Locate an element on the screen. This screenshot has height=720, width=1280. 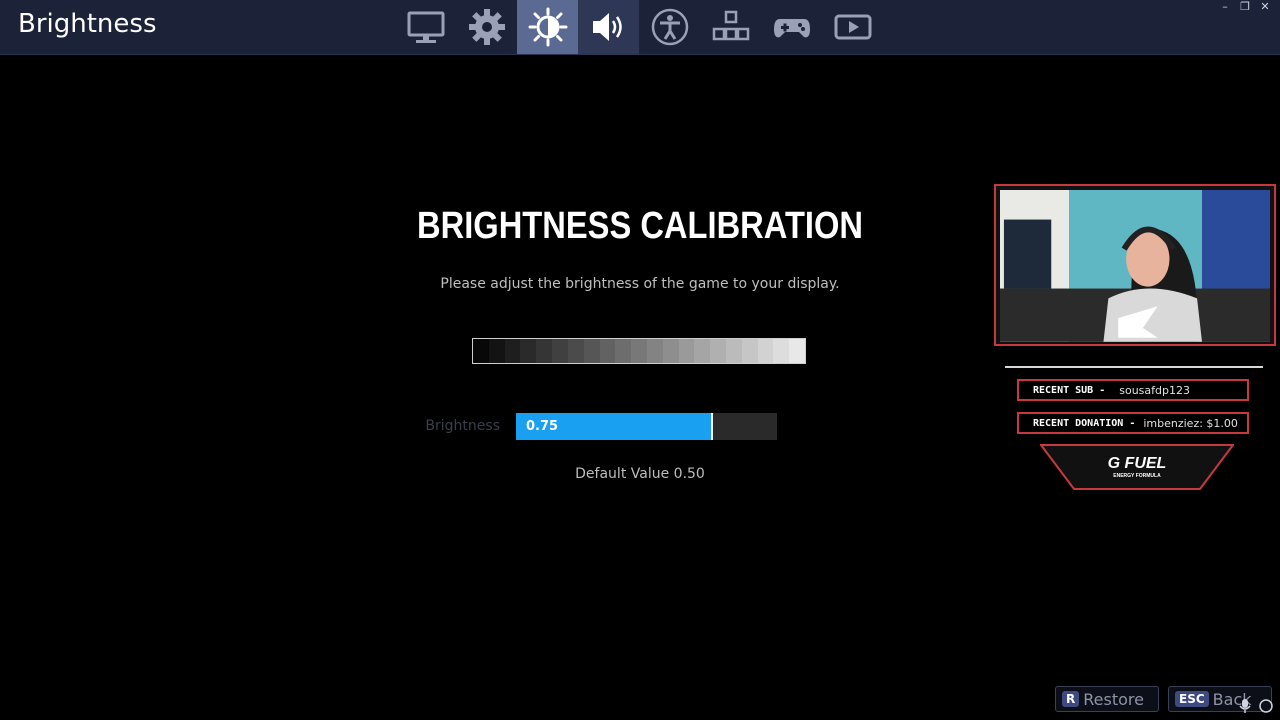
brightness-slider: 0.75 is located at coordinates (646, 426).